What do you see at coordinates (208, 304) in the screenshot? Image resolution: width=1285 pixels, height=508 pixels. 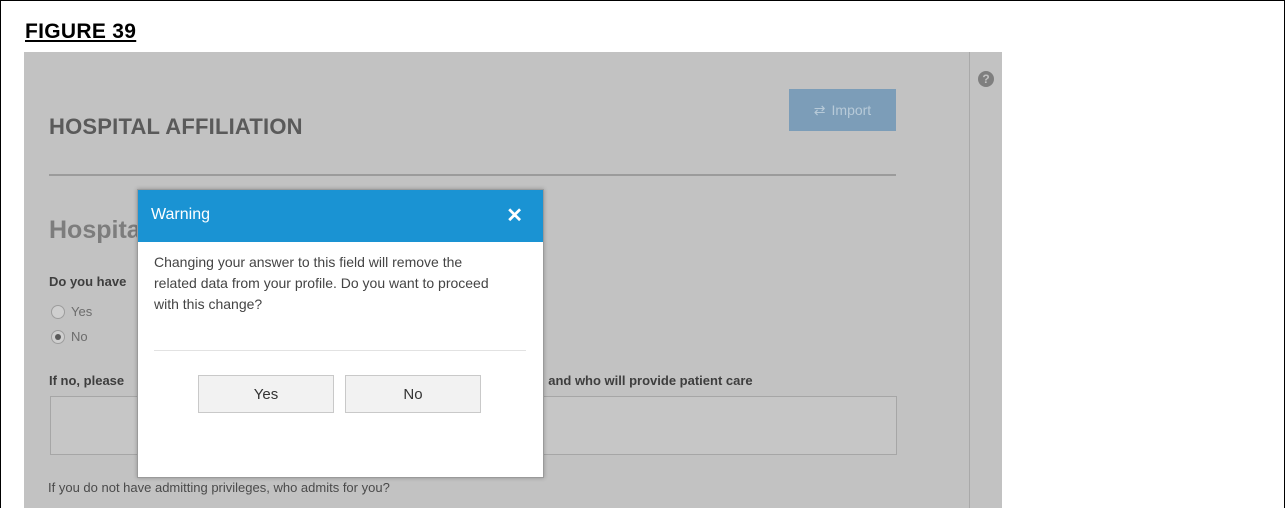 I see `modal-message-line: with this change?` at bounding box center [208, 304].